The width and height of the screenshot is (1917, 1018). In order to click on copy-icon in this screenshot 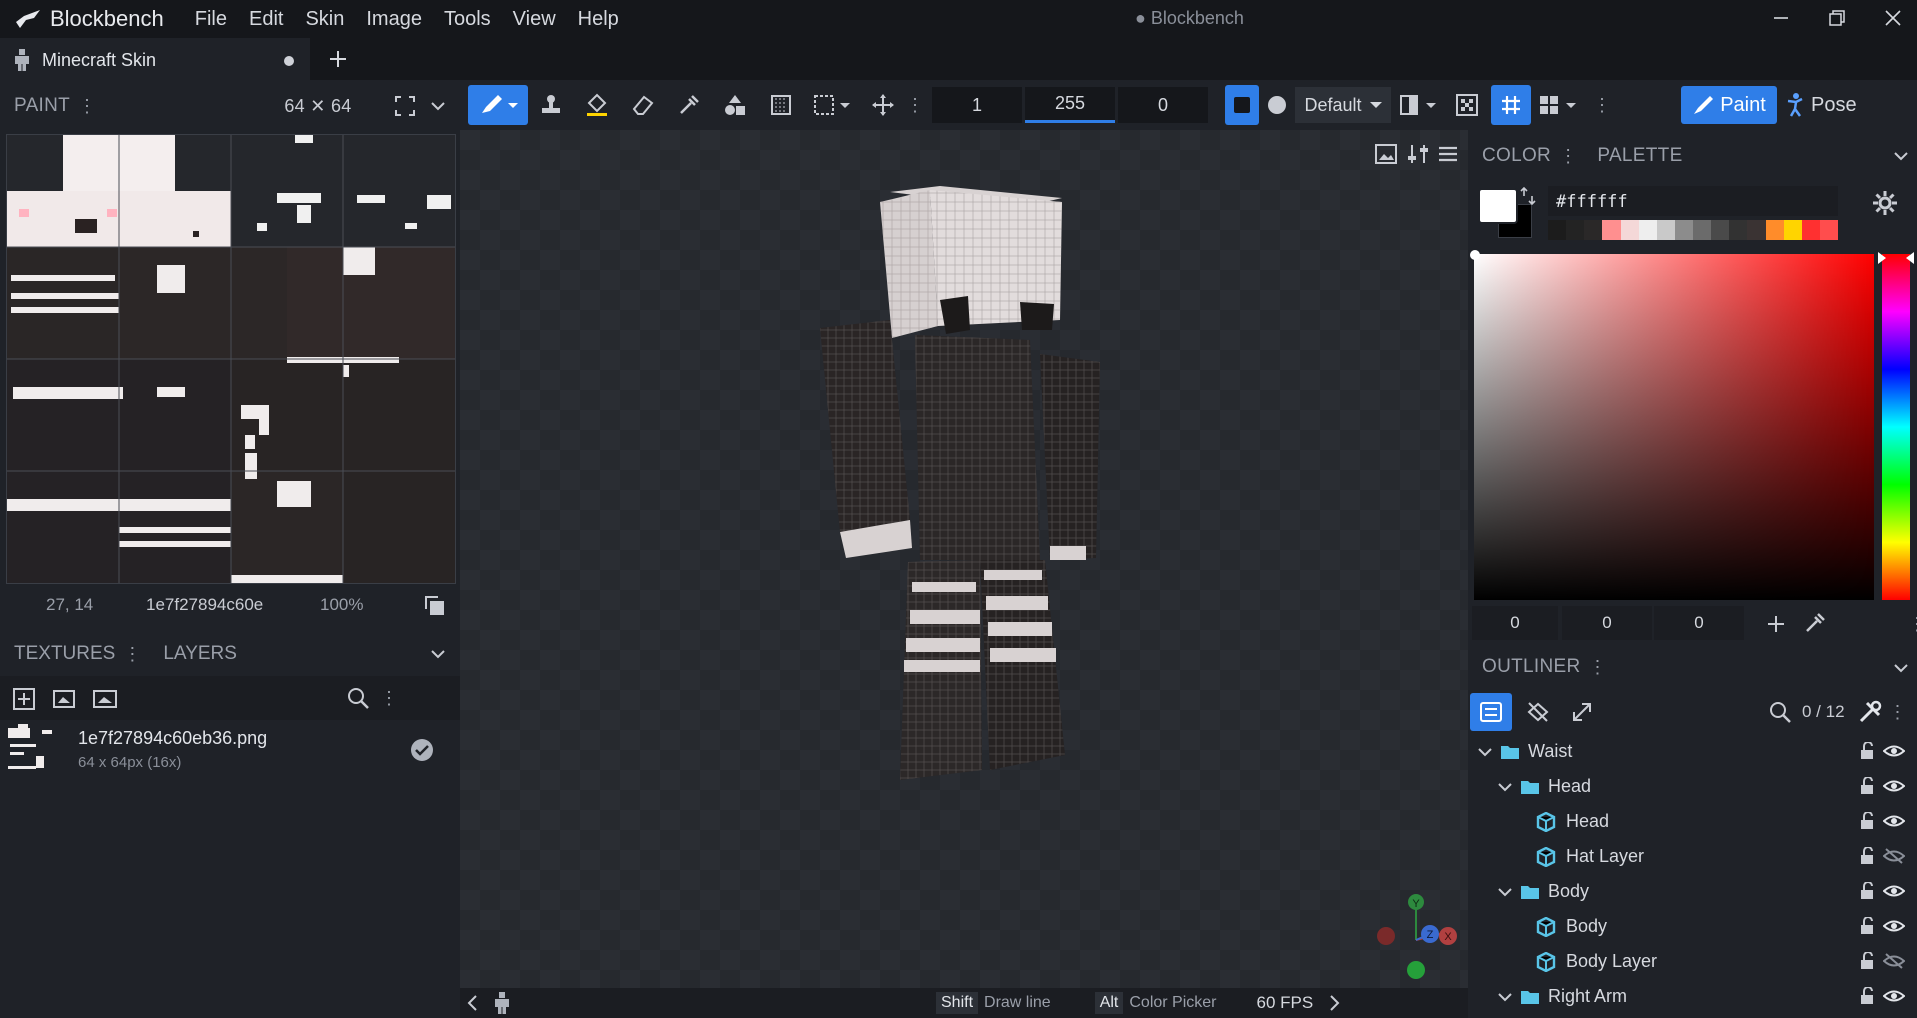, I will do `click(435, 605)`.